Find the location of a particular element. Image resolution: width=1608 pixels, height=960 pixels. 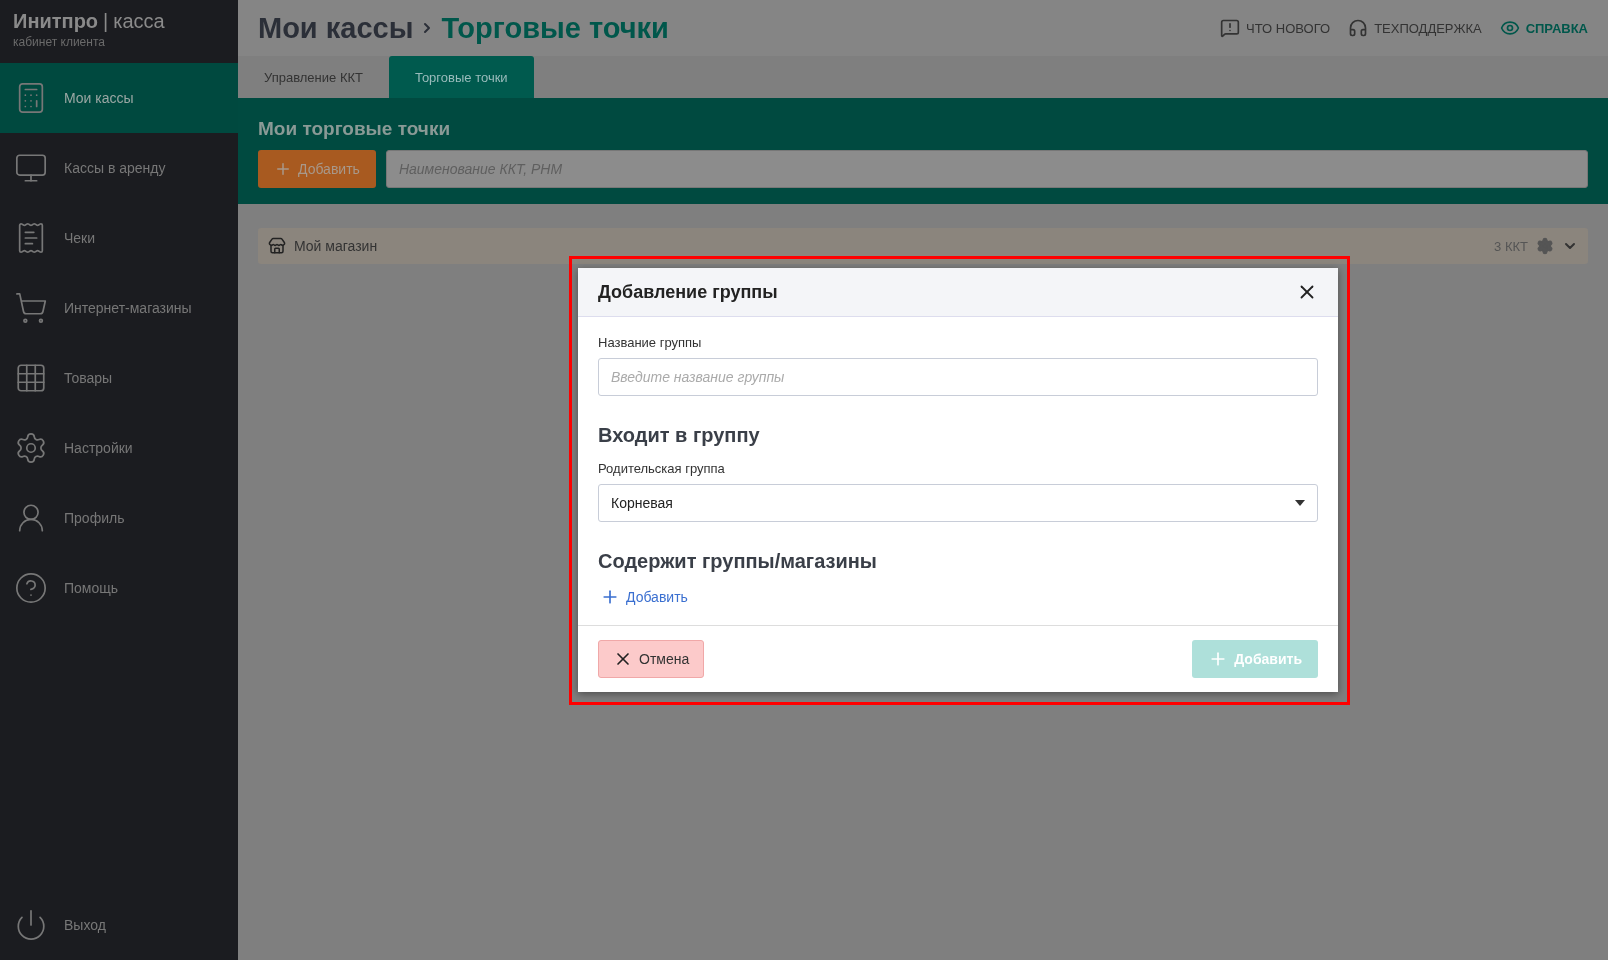

grid-icon is located at coordinates (31, 378).